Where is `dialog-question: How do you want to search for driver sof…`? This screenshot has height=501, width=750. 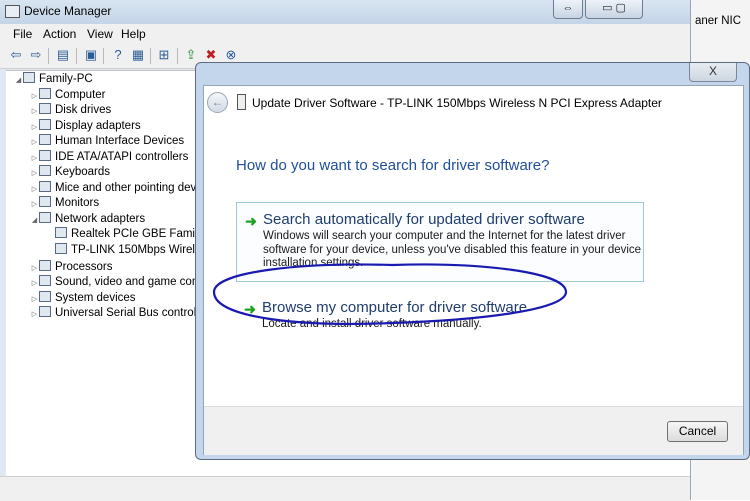 dialog-question: How do you want to search for driver sof… is located at coordinates (393, 165).